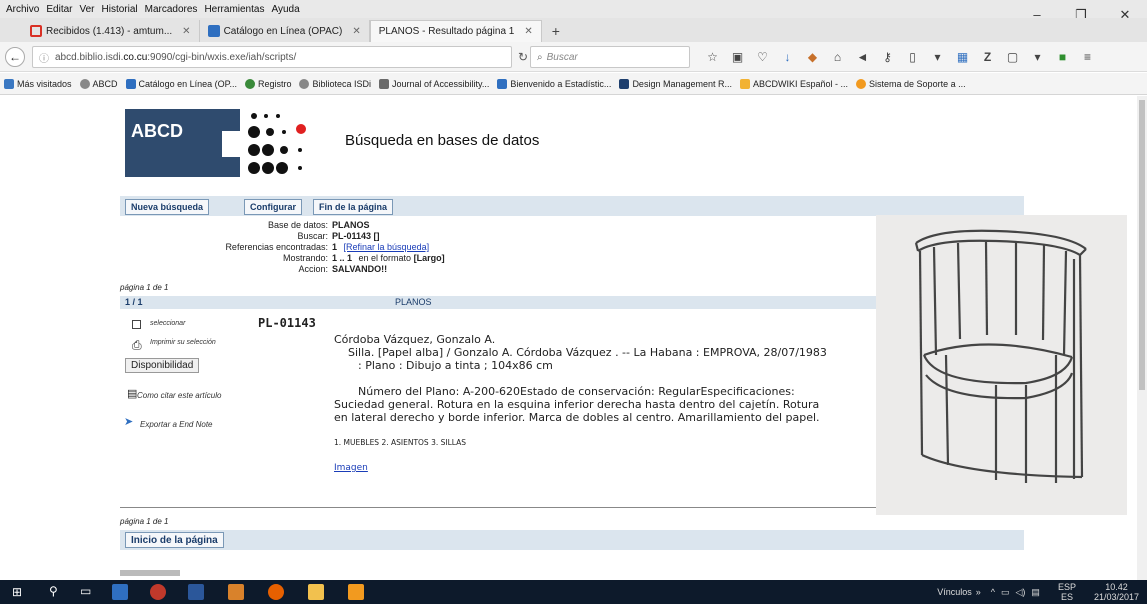 Image resolution: width=1147 pixels, height=604 pixels. Describe the element at coordinates (978, 592) in the screenshot. I see `chevron-icon: »` at that location.